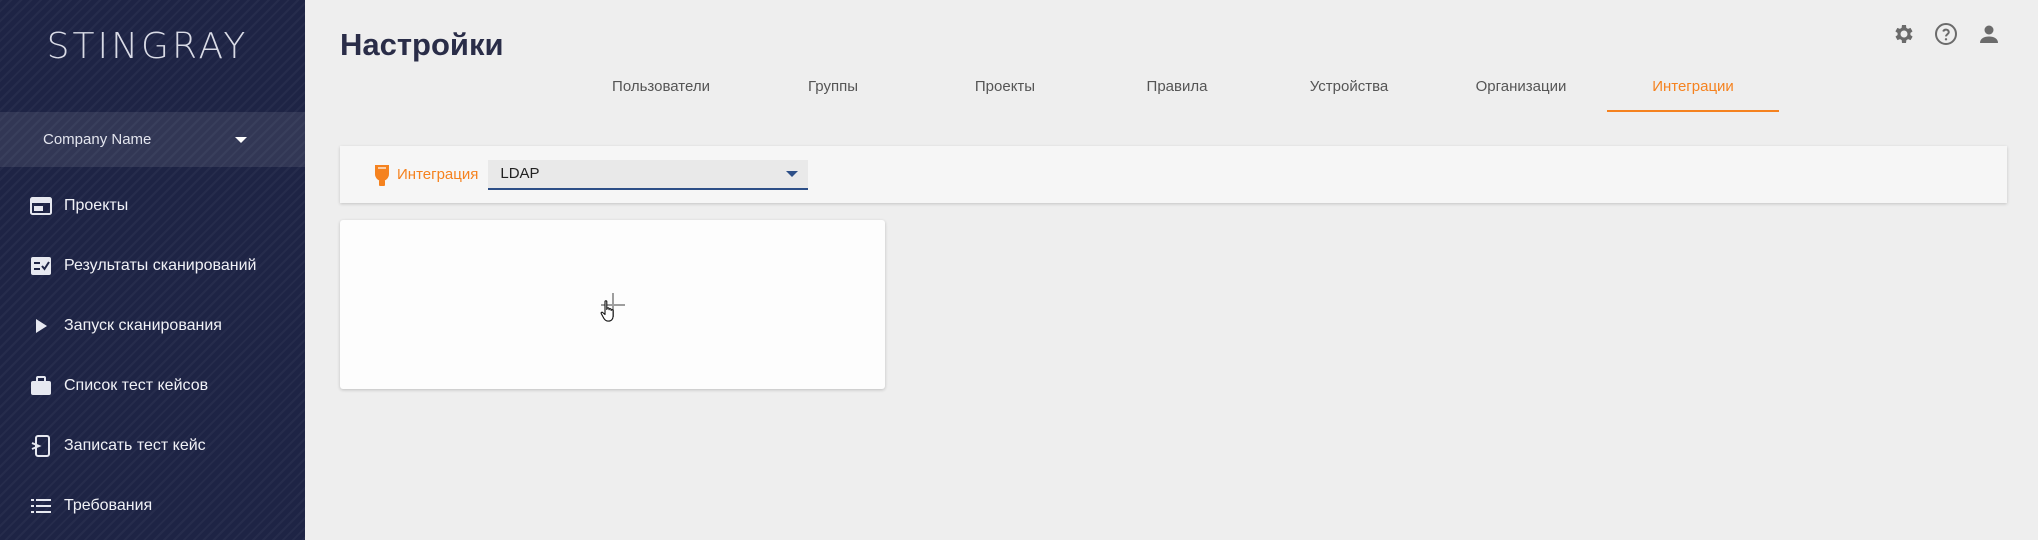  I want to click on sidebar-item-projects: Проекты, so click(152, 206).